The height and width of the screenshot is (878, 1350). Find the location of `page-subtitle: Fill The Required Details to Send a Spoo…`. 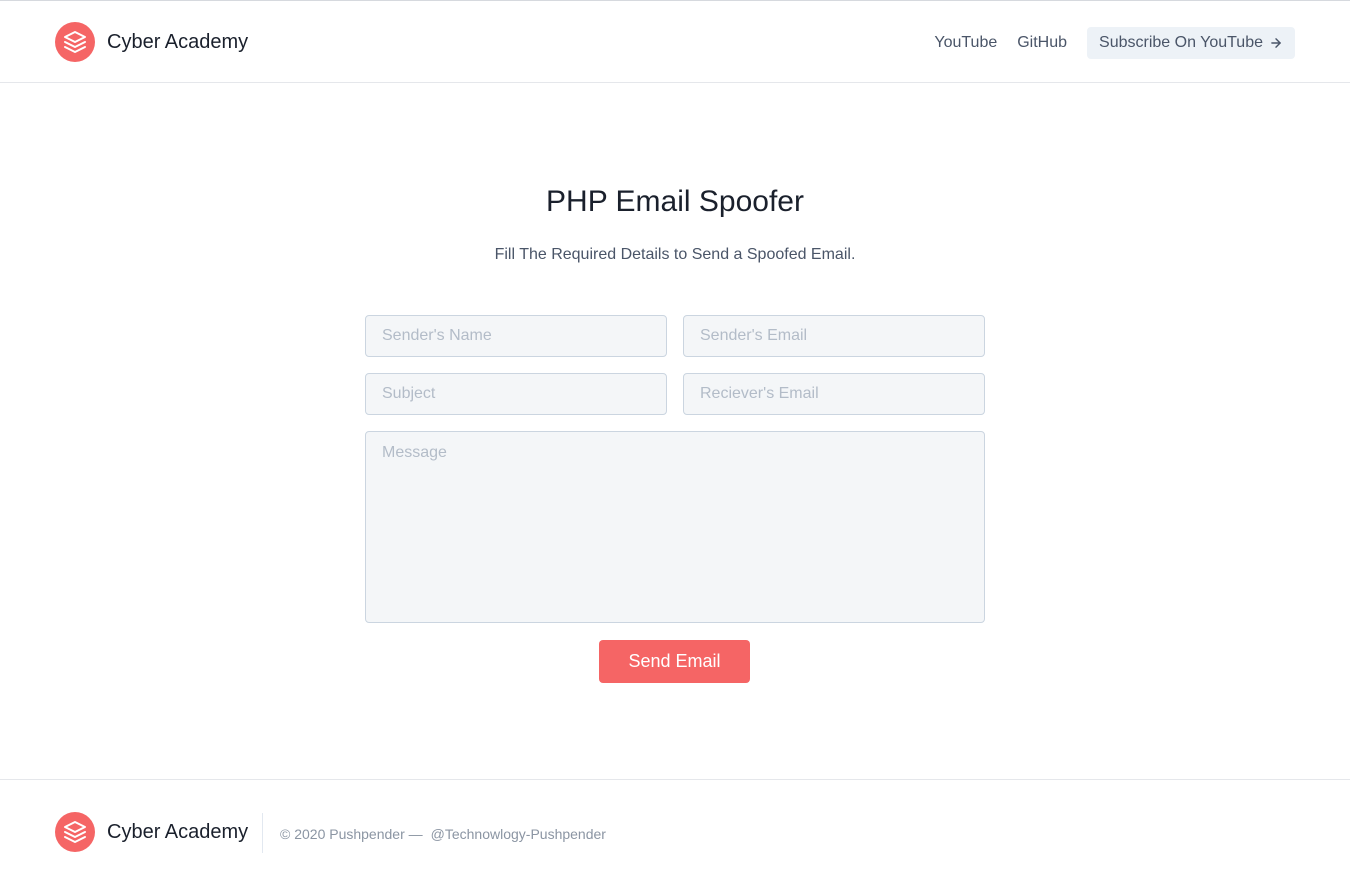

page-subtitle: Fill The Required Details to Send a Spoo… is located at coordinates (675, 254).